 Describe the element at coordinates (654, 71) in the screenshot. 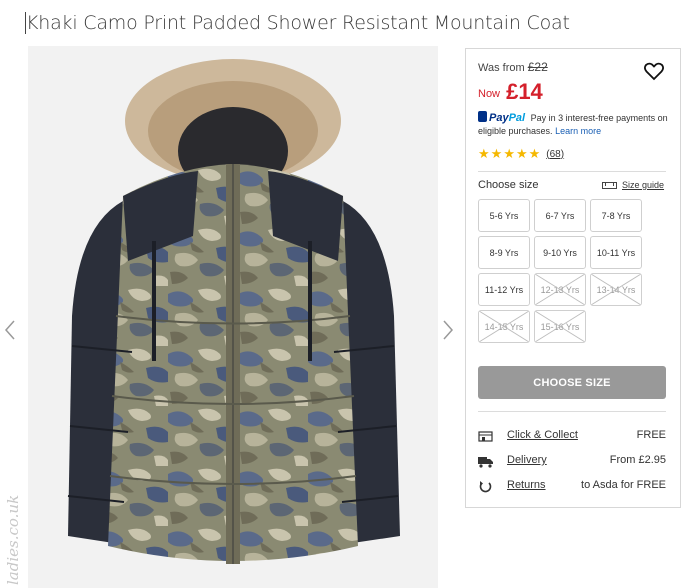

I see `wishlist-heart-icon` at that location.